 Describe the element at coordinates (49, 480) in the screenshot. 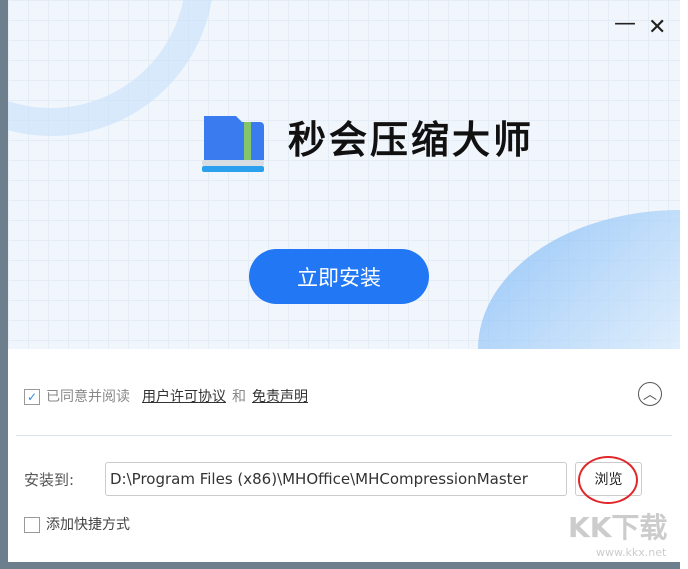

I see `install-path-label: 安装到:` at that location.